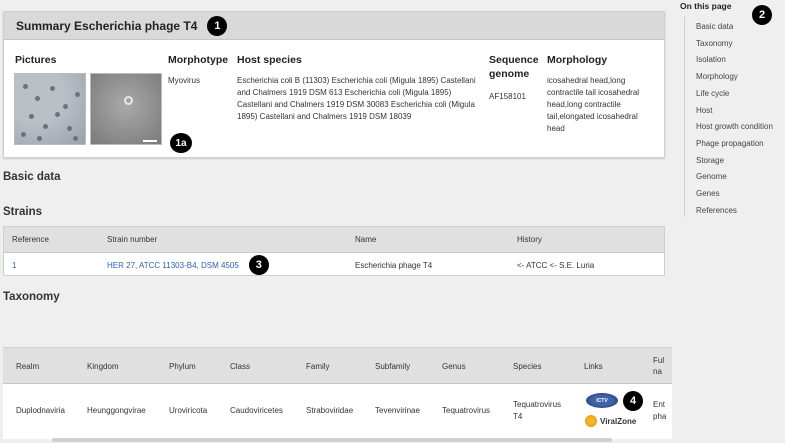  Describe the element at coordinates (716, 210) in the screenshot. I see `toc-item-references: References` at that location.